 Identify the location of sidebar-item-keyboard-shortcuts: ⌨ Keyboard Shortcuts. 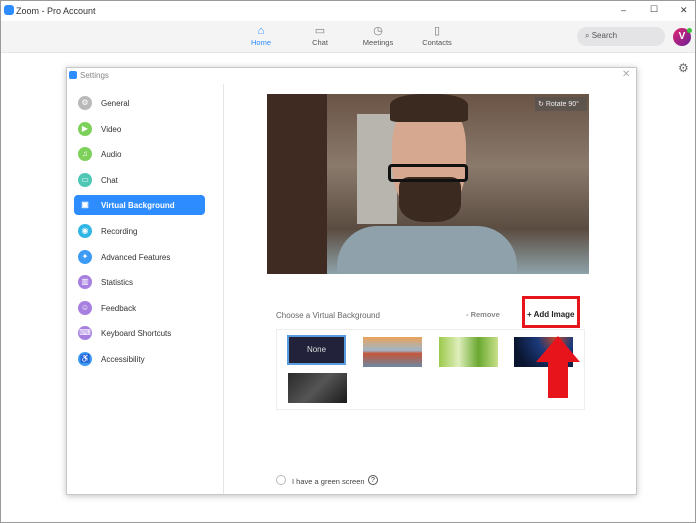
(139, 333).